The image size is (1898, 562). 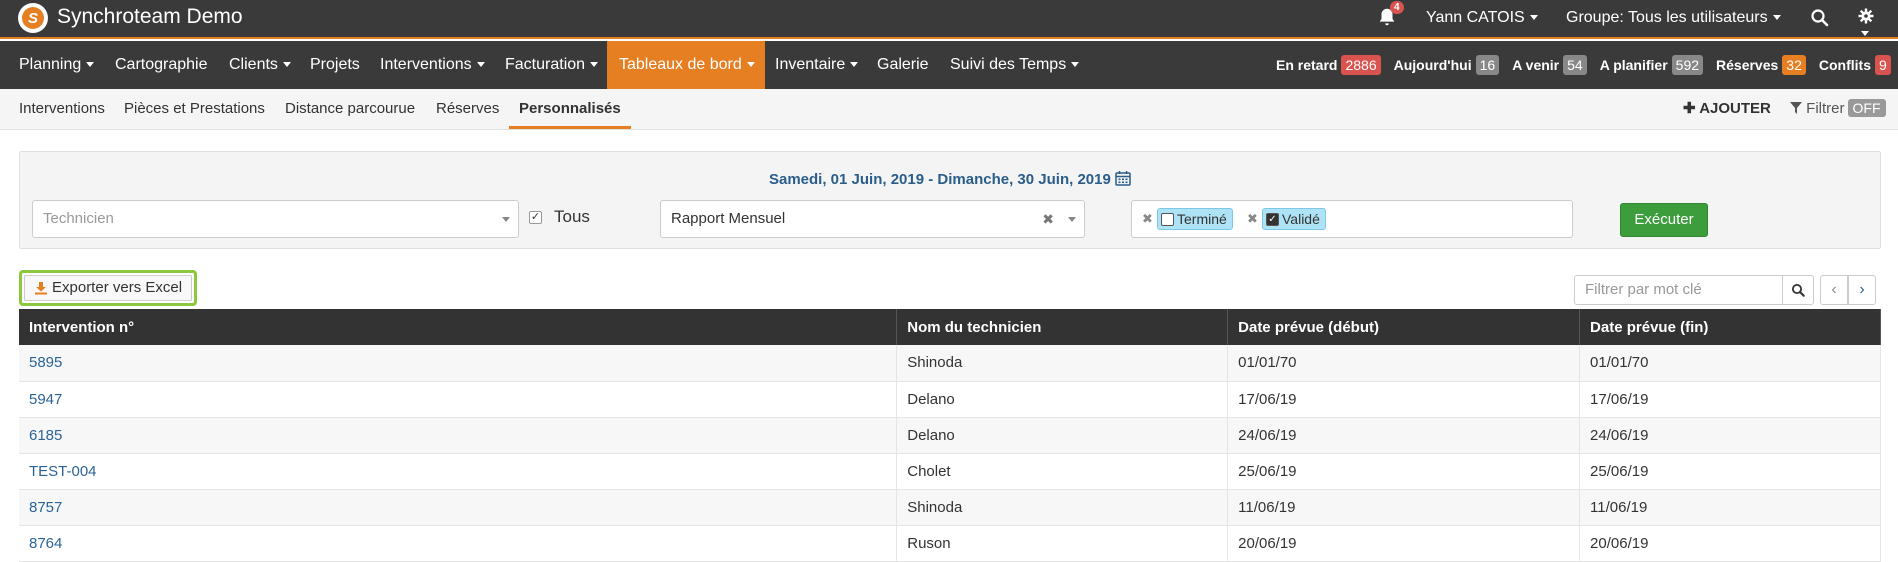 What do you see at coordinates (458, 327) in the screenshot?
I see `column-header: Intervention n°` at bounding box center [458, 327].